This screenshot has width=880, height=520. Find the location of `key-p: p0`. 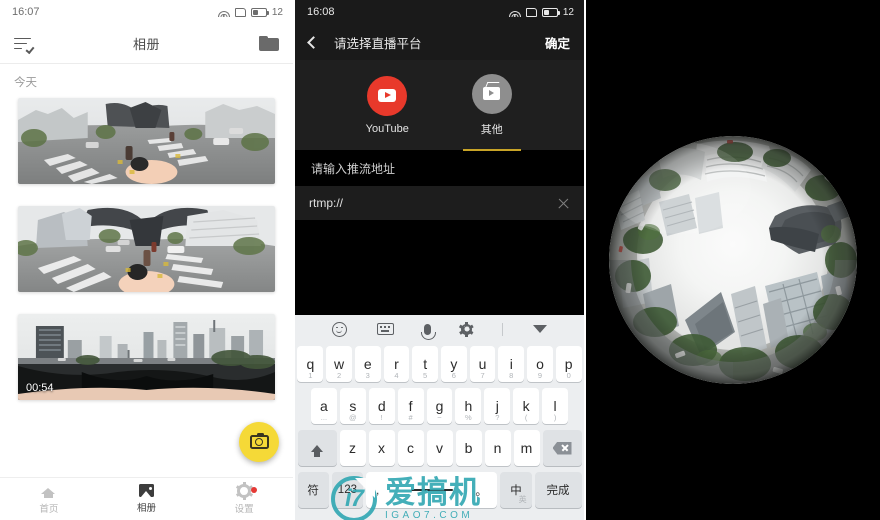

key-p: p0 is located at coordinates (568, 364).